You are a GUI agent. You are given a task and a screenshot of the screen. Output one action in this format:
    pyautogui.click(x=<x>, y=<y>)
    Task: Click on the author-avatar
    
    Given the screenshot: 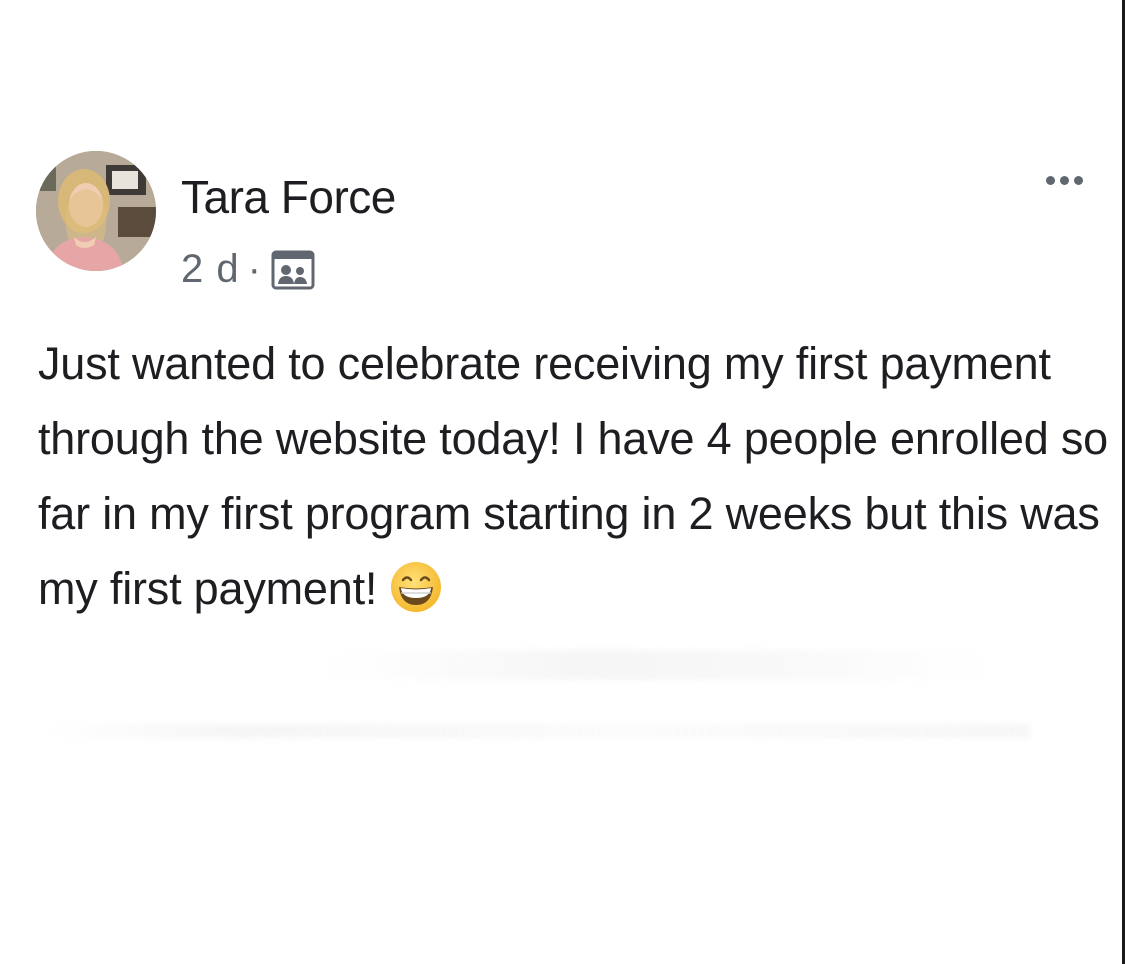 What is the action you would take?
    pyautogui.click(x=96, y=211)
    